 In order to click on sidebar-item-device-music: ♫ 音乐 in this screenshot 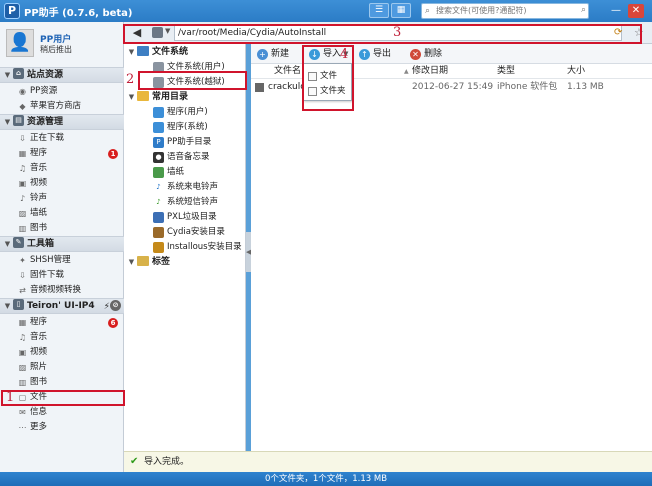, I will do `click(62, 337)`.